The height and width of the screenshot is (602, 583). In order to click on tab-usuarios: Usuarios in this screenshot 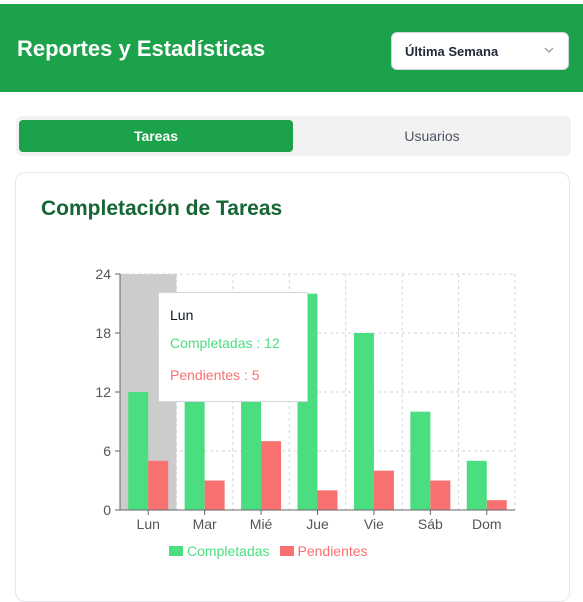, I will do `click(432, 136)`.